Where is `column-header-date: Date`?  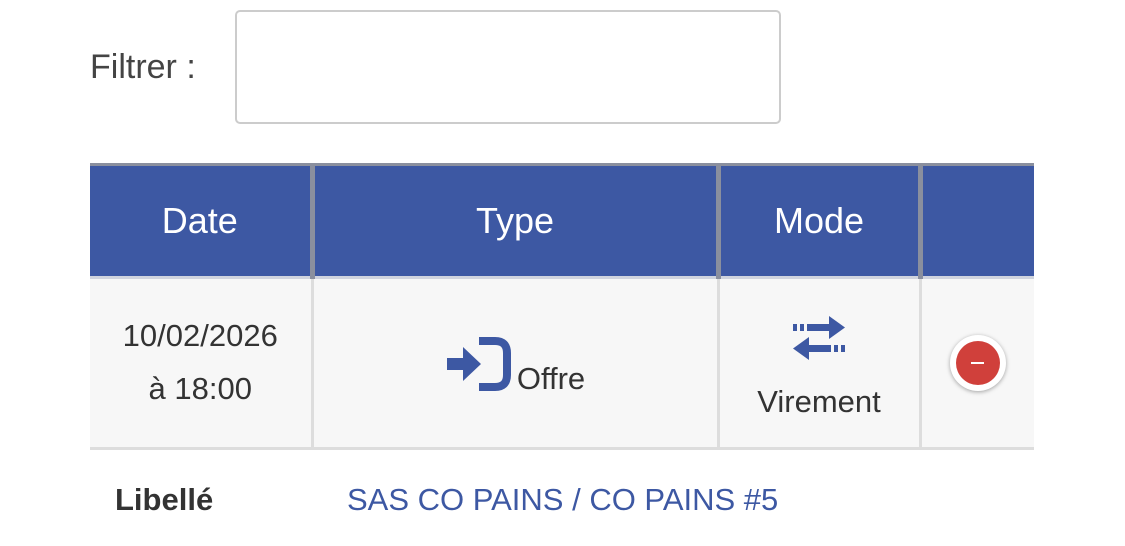
column-header-date: Date is located at coordinates (201, 221).